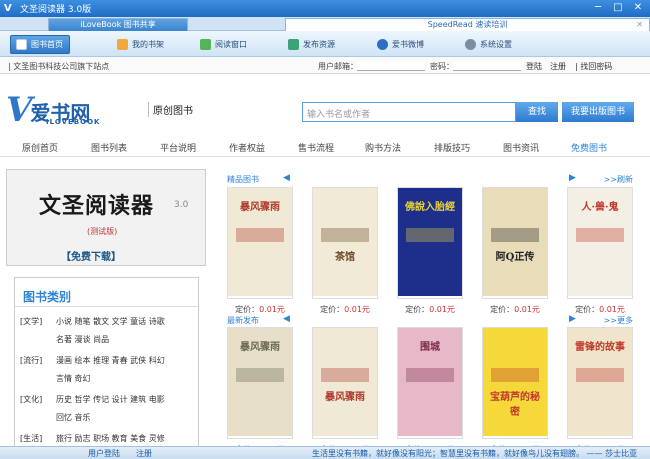 The image size is (650, 459). What do you see at coordinates (104, 453) in the screenshot?
I see `user-login-link: 用户登陆` at bounding box center [104, 453].